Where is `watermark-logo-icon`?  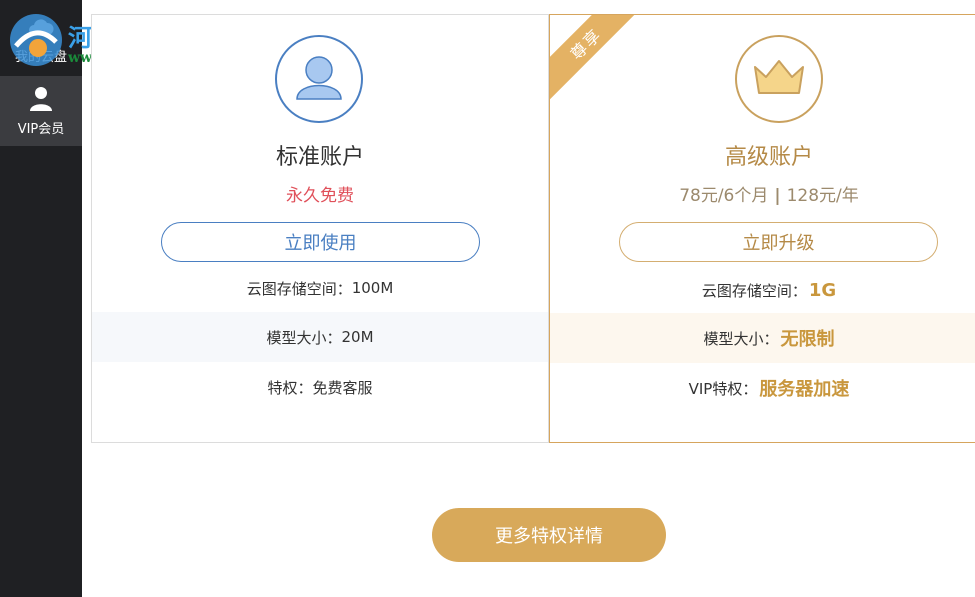 watermark-logo-icon is located at coordinates (36, 40).